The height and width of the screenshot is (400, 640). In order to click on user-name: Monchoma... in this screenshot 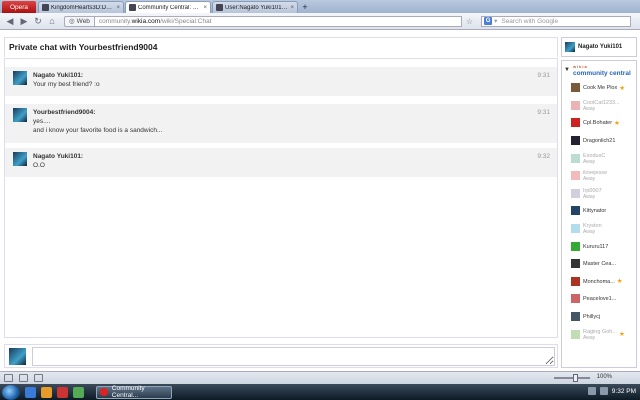, I will do `click(599, 281)`.